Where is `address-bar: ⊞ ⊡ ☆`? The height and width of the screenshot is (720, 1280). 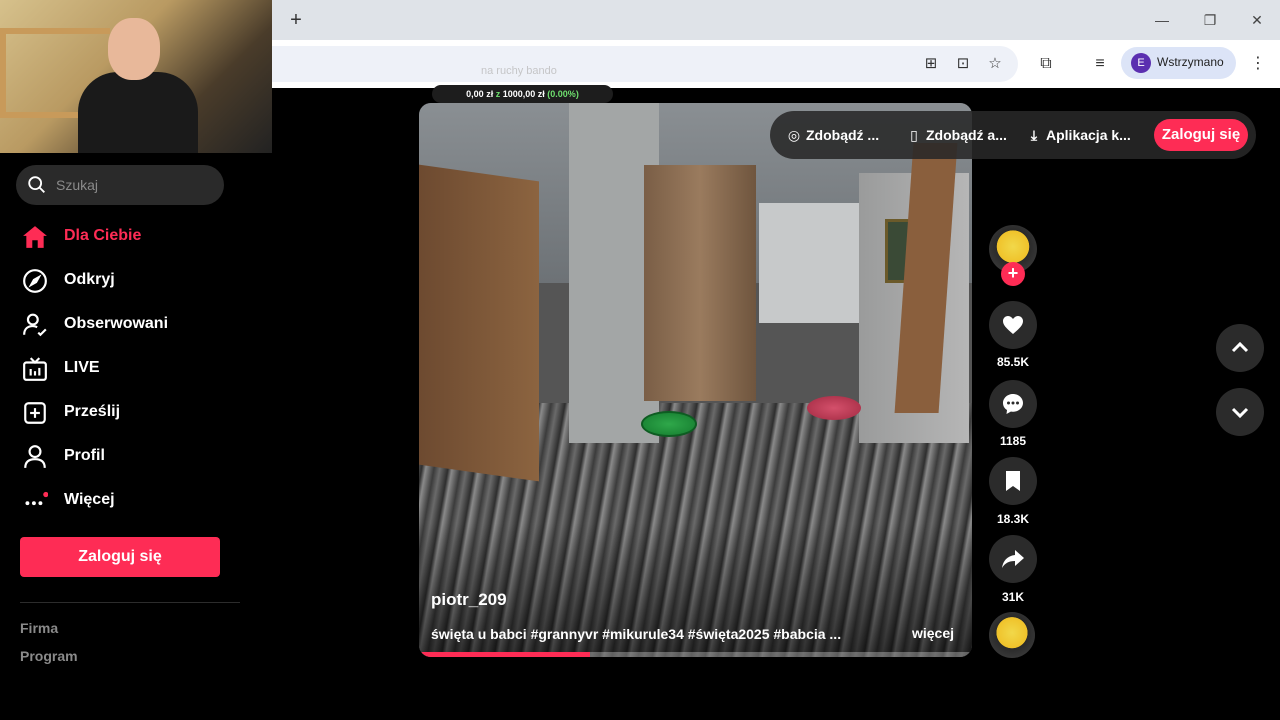
address-bar: ⊞ ⊡ ☆ is located at coordinates (645, 64).